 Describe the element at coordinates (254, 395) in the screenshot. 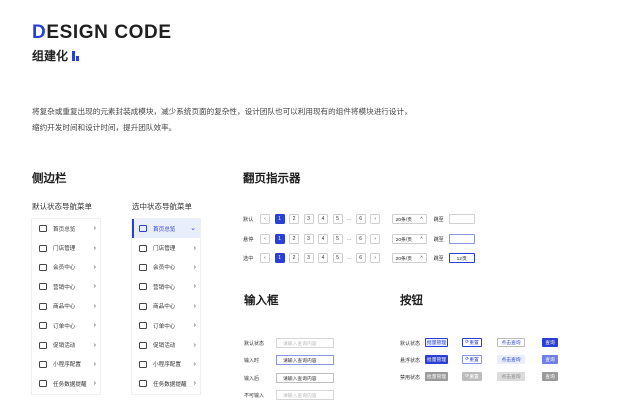

I see `input-state-label: 不可输入` at that location.